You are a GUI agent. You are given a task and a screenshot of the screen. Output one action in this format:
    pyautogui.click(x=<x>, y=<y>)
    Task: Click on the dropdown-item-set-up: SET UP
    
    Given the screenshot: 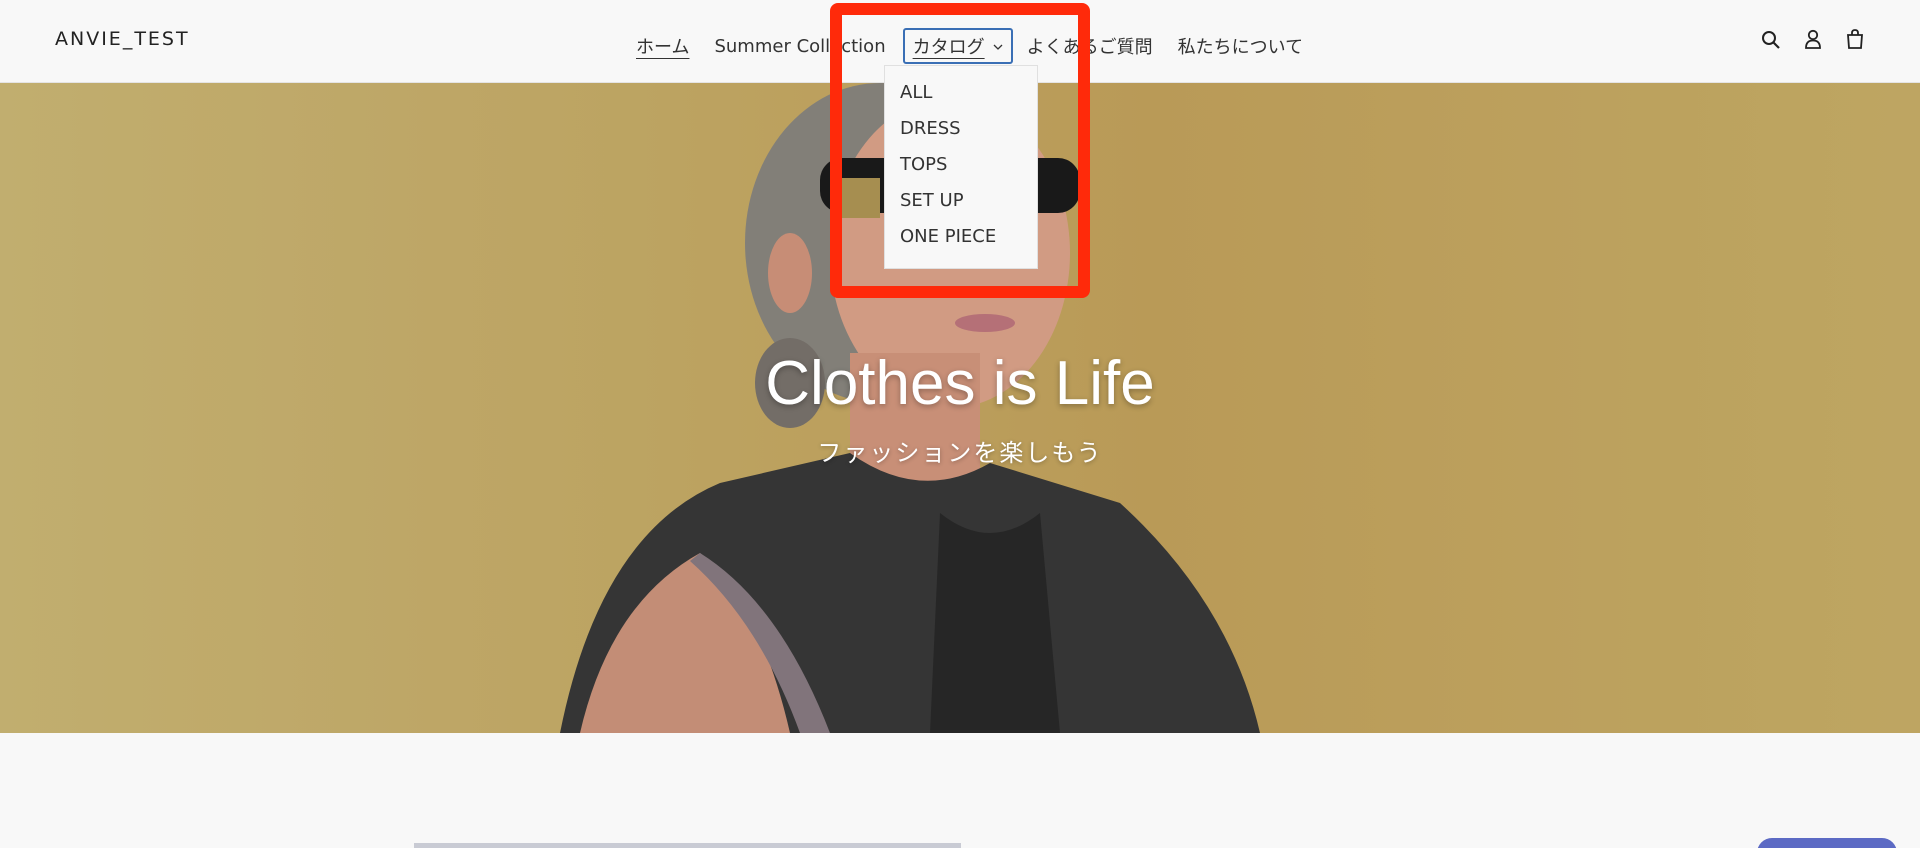 What is the action you would take?
    pyautogui.click(x=961, y=208)
    